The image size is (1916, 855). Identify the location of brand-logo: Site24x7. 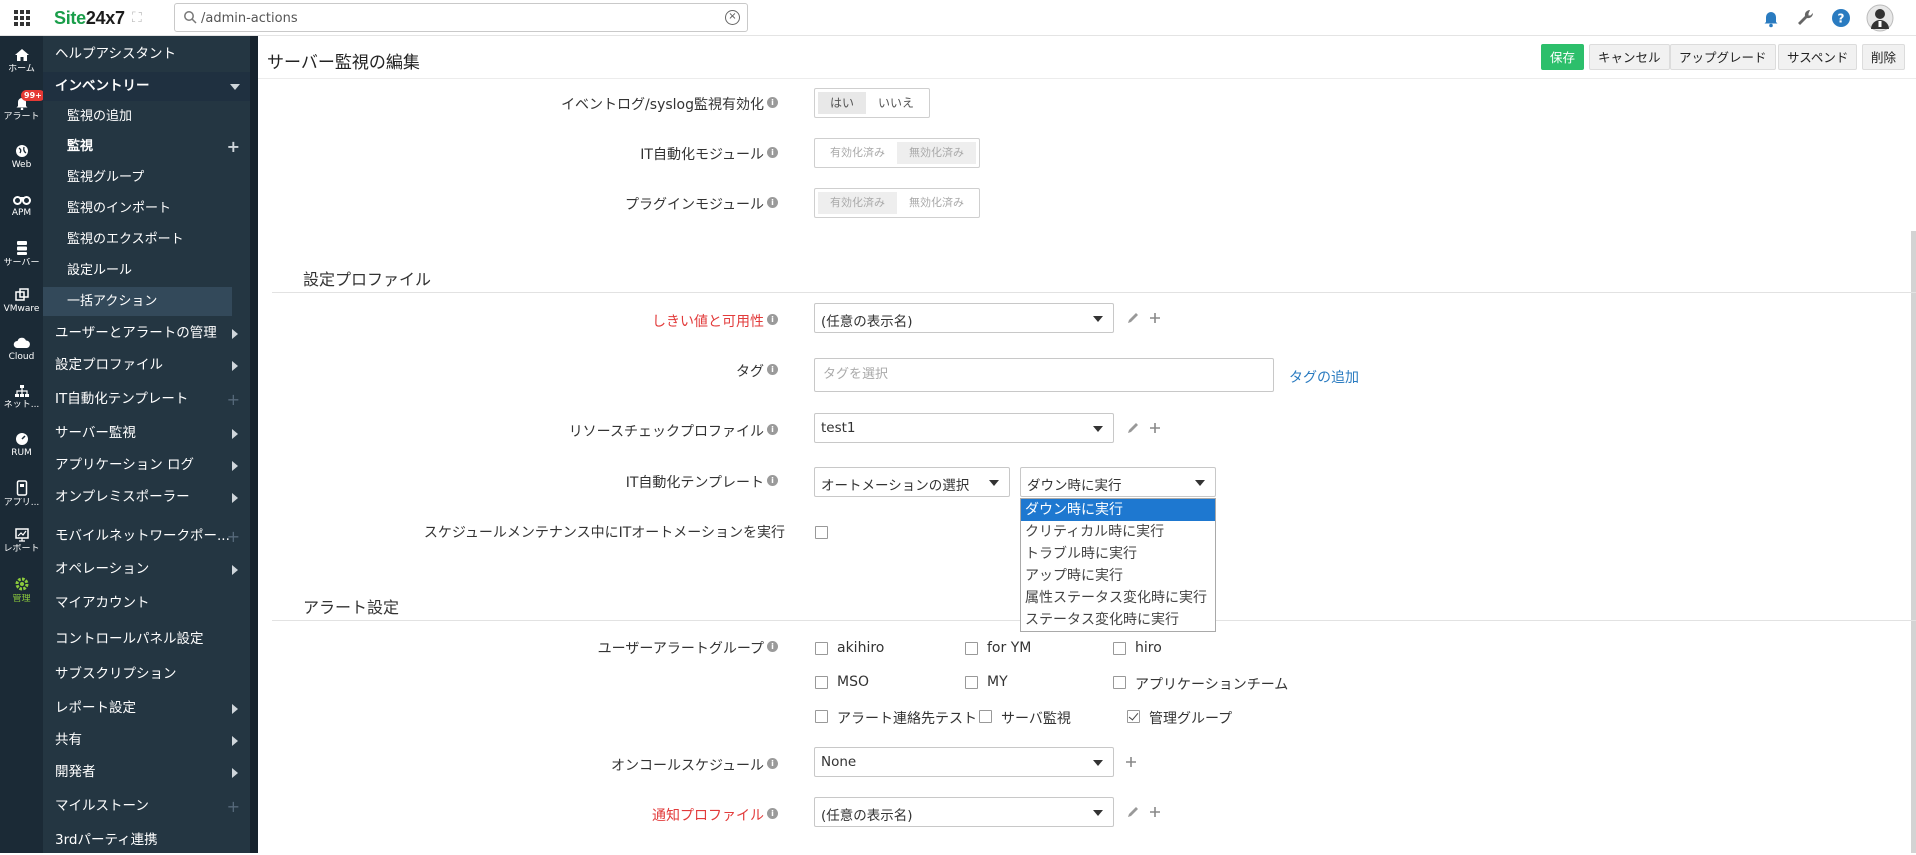
(89, 18).